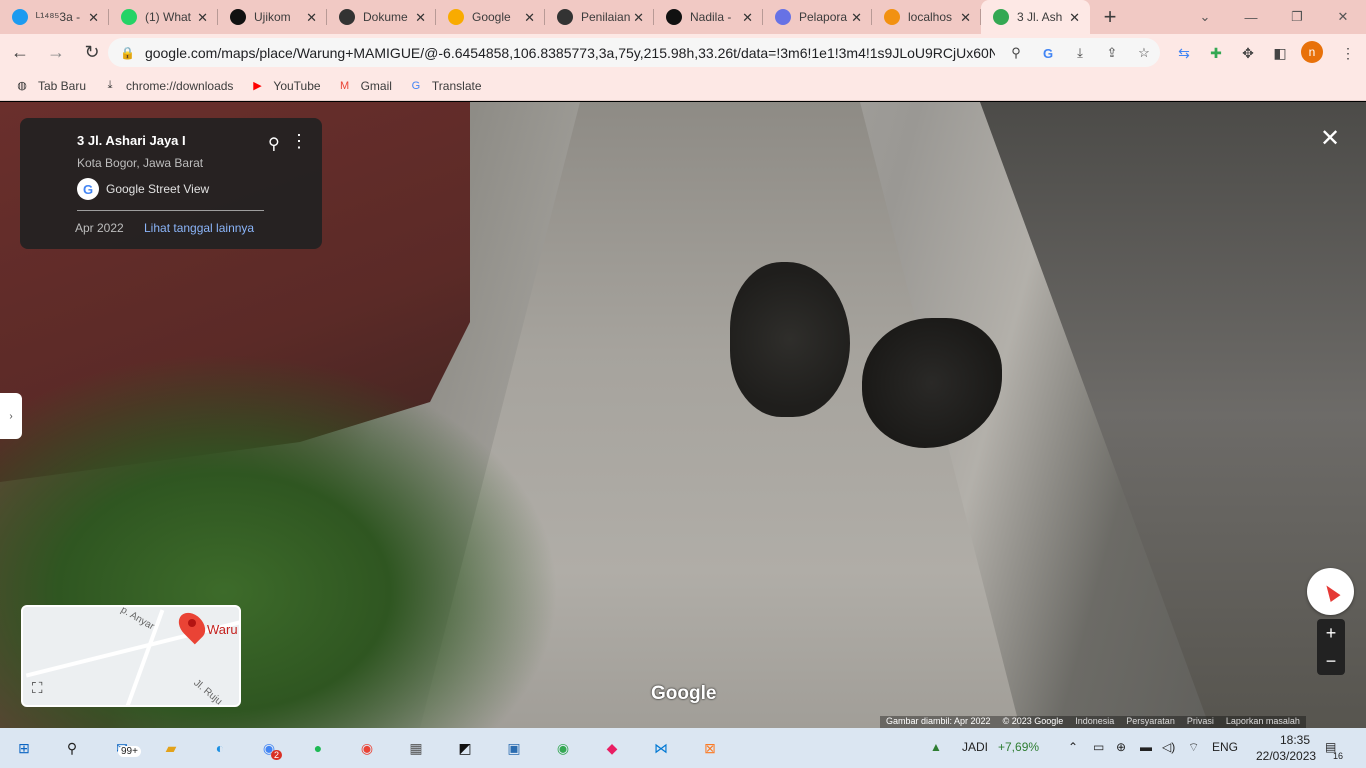  I want to click on translate-extension-icon: ⇆, so click(1184, 53).